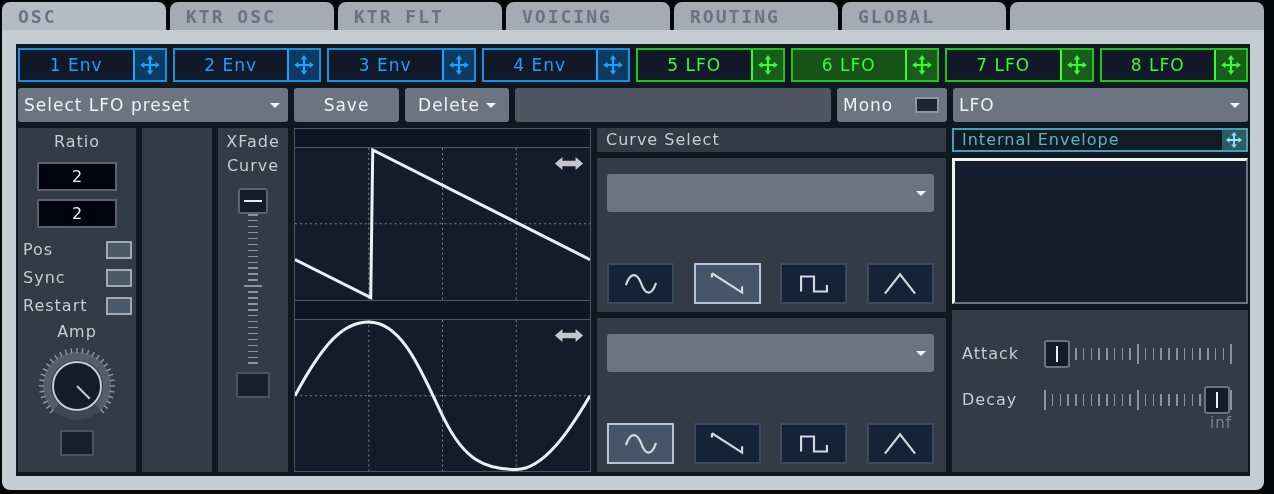  I want to click on xfade-label: XFade, so click(253, 142).